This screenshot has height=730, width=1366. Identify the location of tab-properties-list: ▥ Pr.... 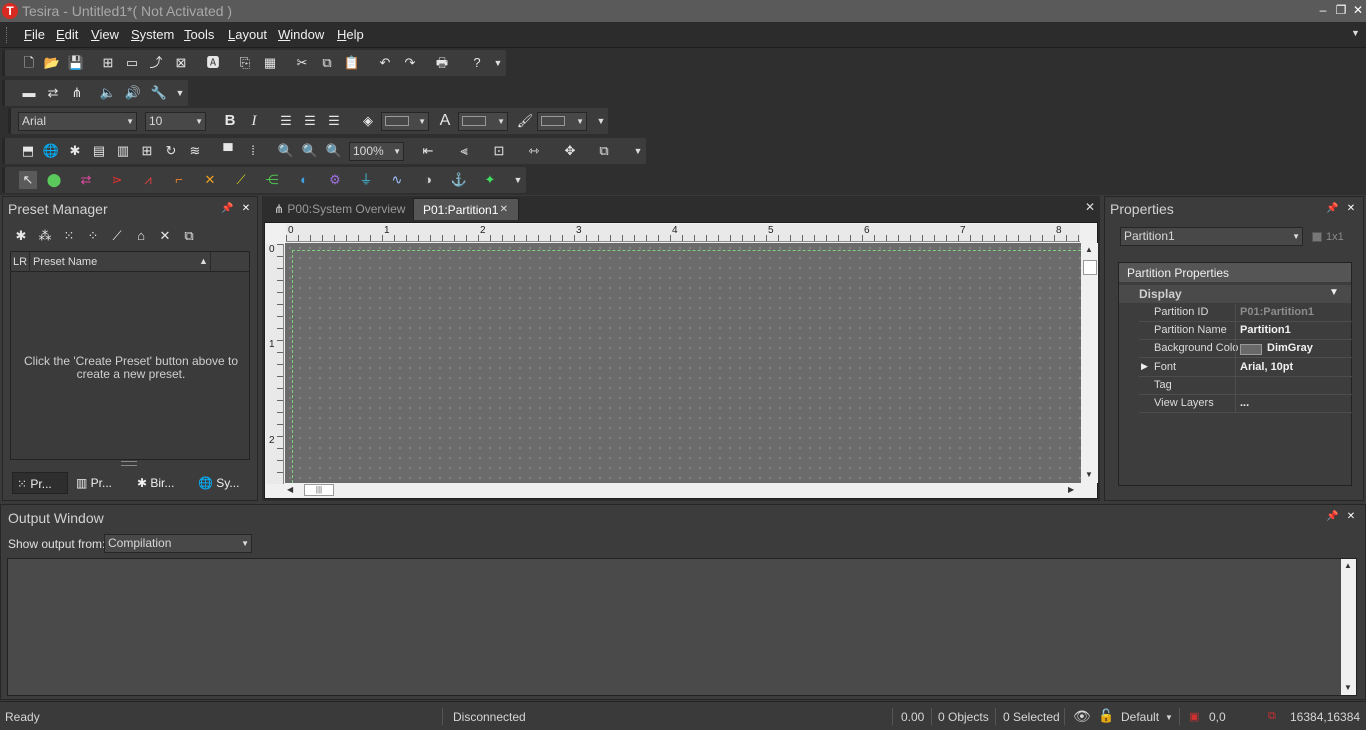
(103, 483).